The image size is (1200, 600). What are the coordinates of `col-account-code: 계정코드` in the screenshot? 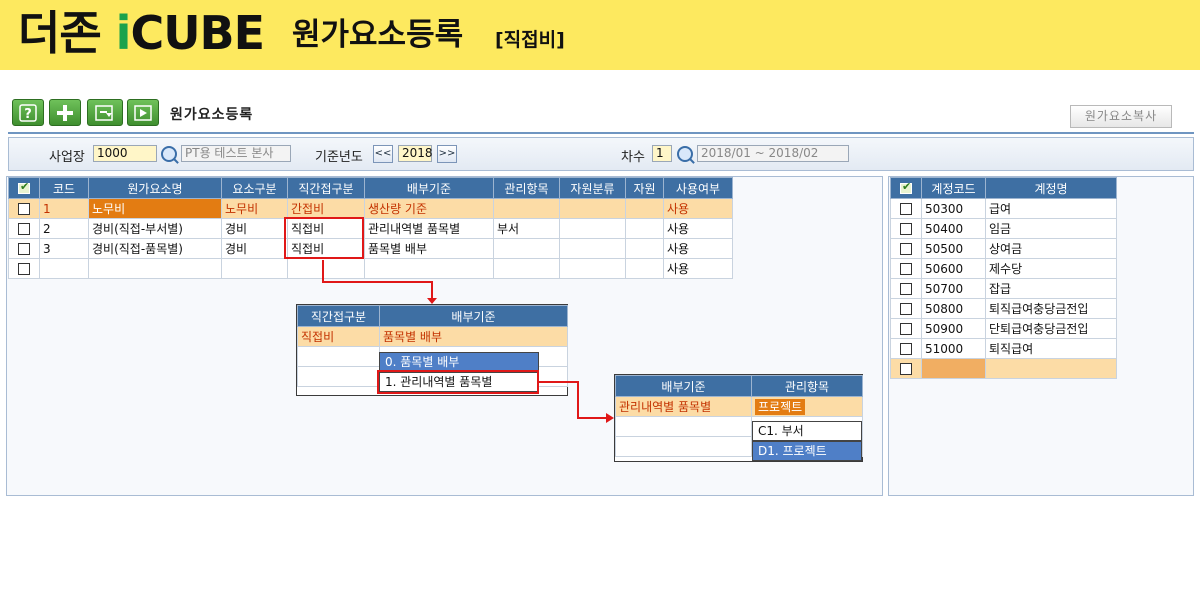 It's located at (953, 188).